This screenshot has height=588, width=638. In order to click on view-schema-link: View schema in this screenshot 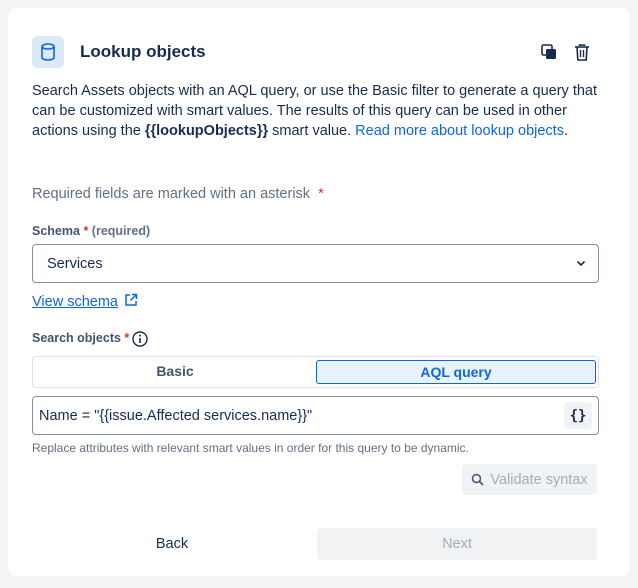, I will do `click(75, 302)`.